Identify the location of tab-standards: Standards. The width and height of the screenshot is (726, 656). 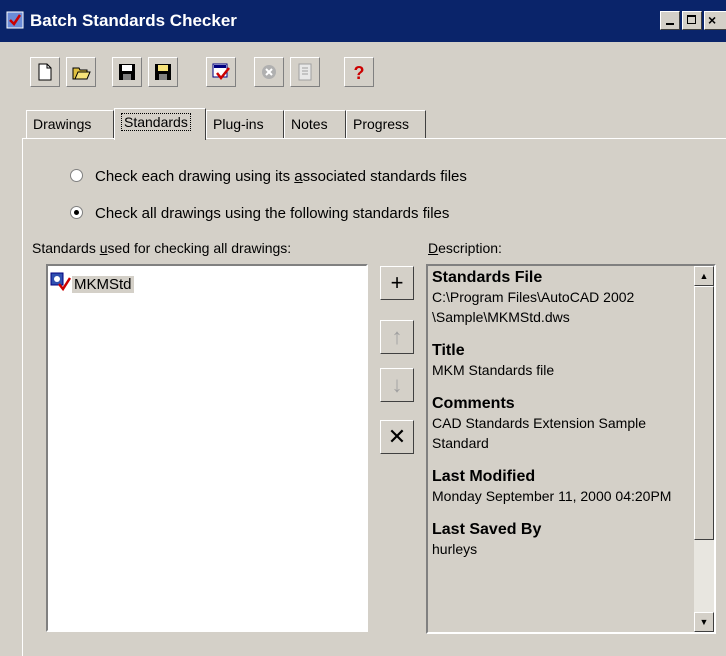
(160, 124).